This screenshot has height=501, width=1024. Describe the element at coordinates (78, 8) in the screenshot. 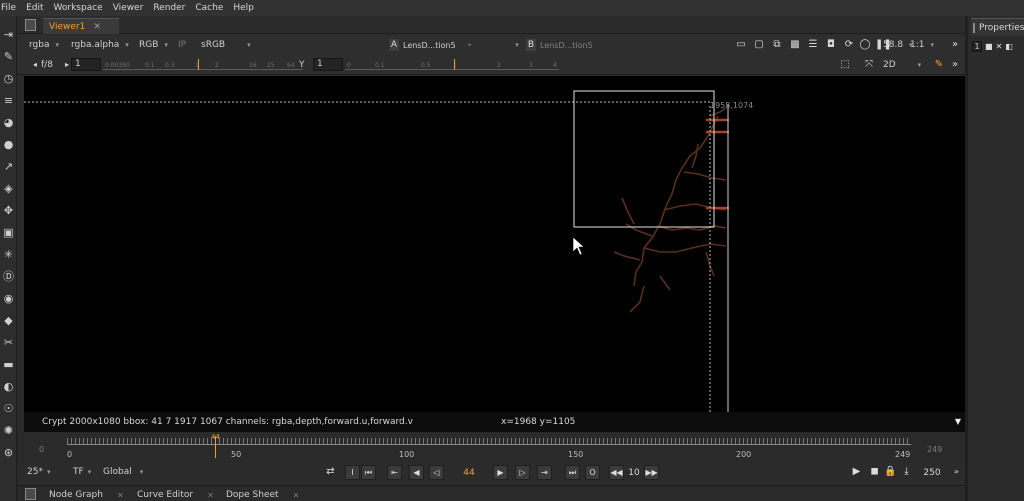

I see `menu-workspace: Workspace` at that location.